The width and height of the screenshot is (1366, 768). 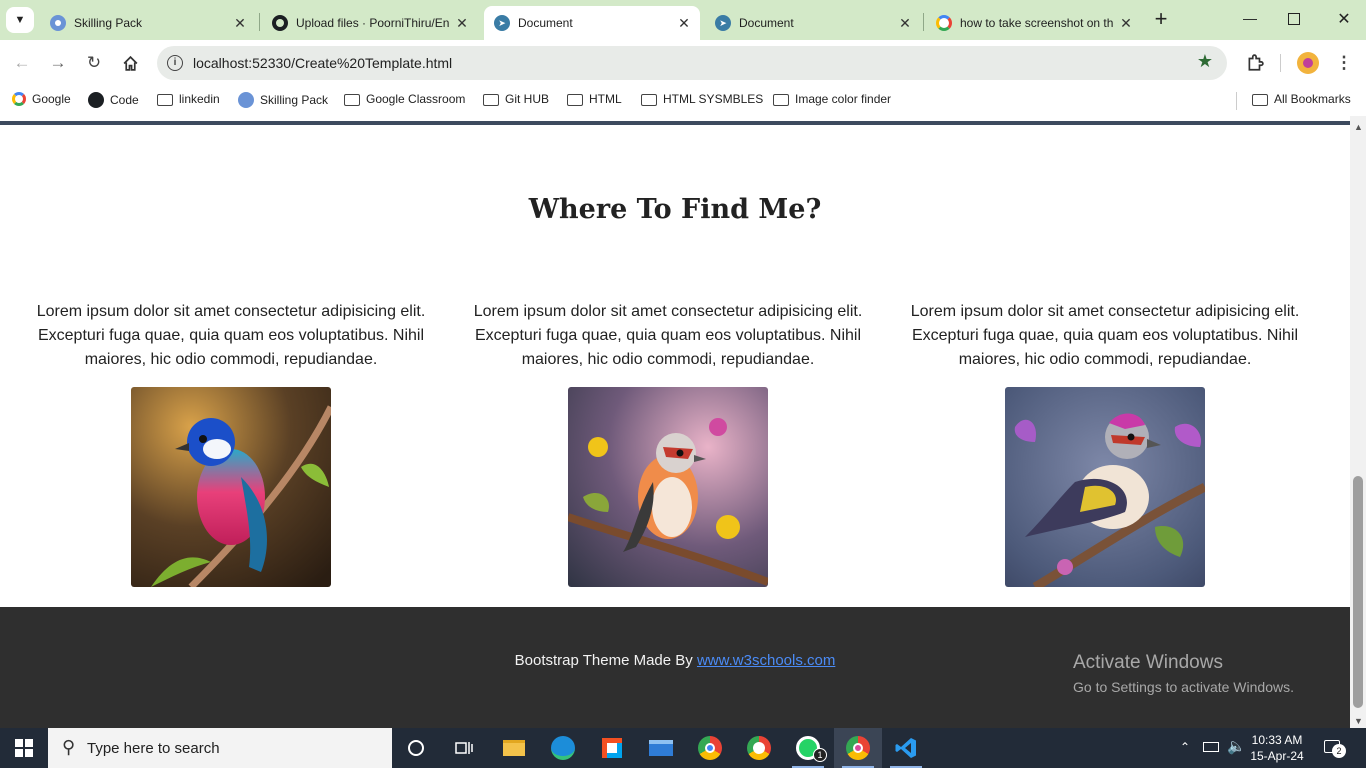 What do you see at coordinates (24, 748) in the screenshot?
I see `start-button` at bounding box center [24, 748].